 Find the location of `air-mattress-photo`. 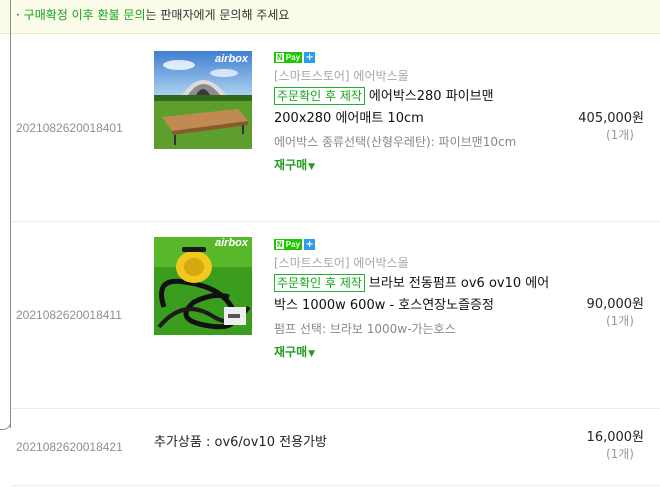

air-mattress-photo is located at coordinates (203, 100).